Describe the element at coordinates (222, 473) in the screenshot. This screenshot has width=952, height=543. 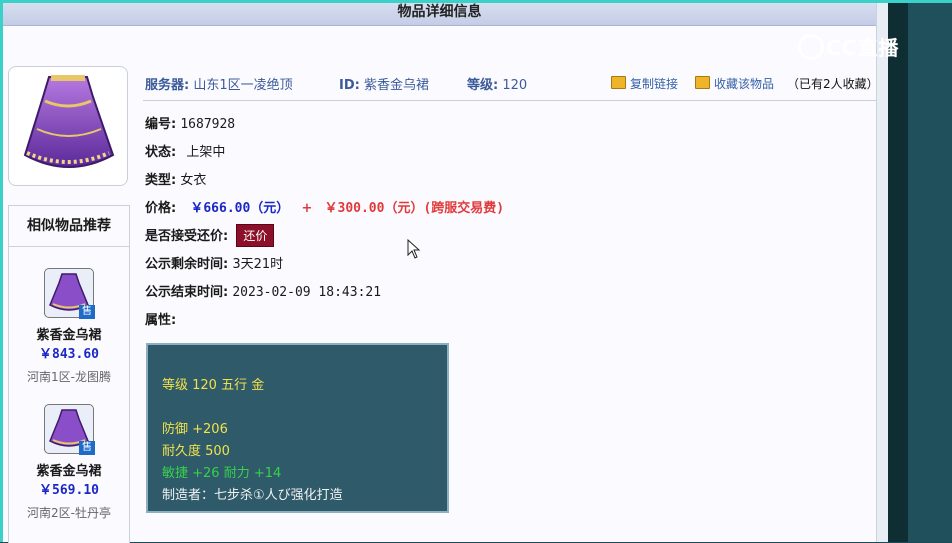
I see `attr-bonus: 敏捷 +26 耐力 +14` at that location.